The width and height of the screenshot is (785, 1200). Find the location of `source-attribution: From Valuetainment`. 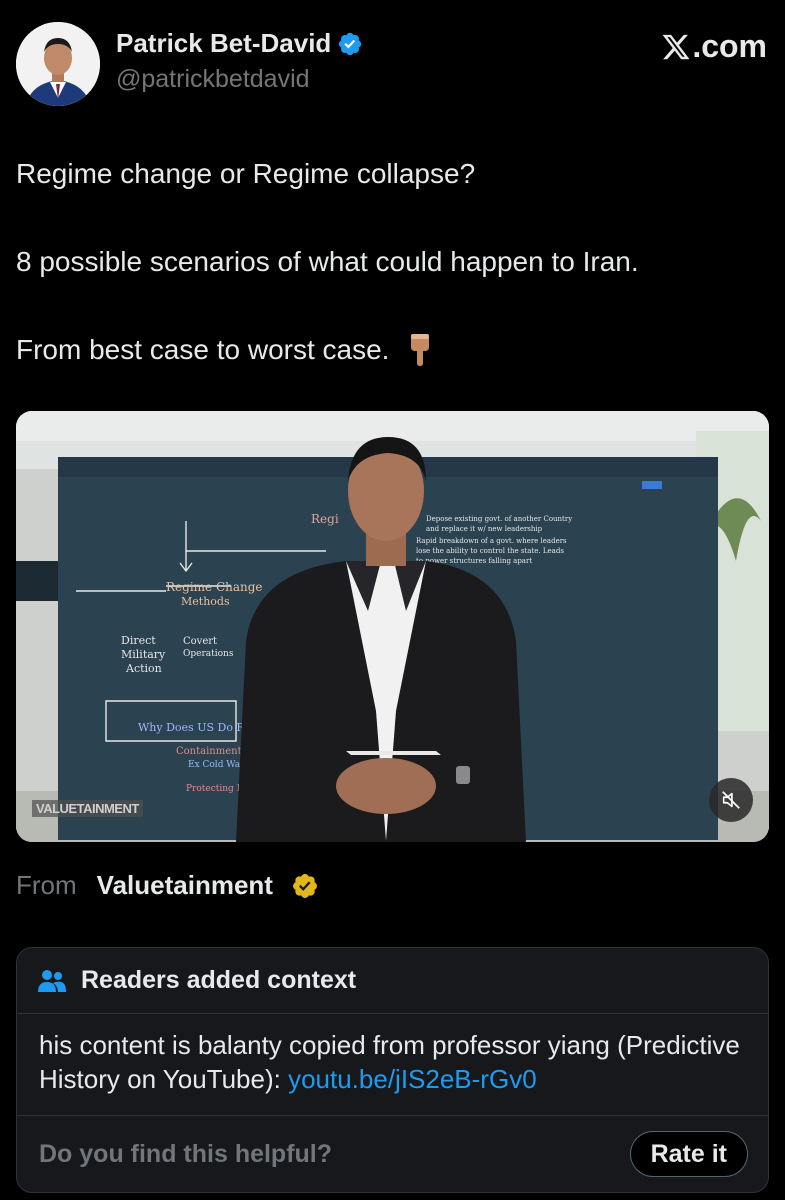

source-attribution: From Valuetainment is located at coordinates (167, 885).